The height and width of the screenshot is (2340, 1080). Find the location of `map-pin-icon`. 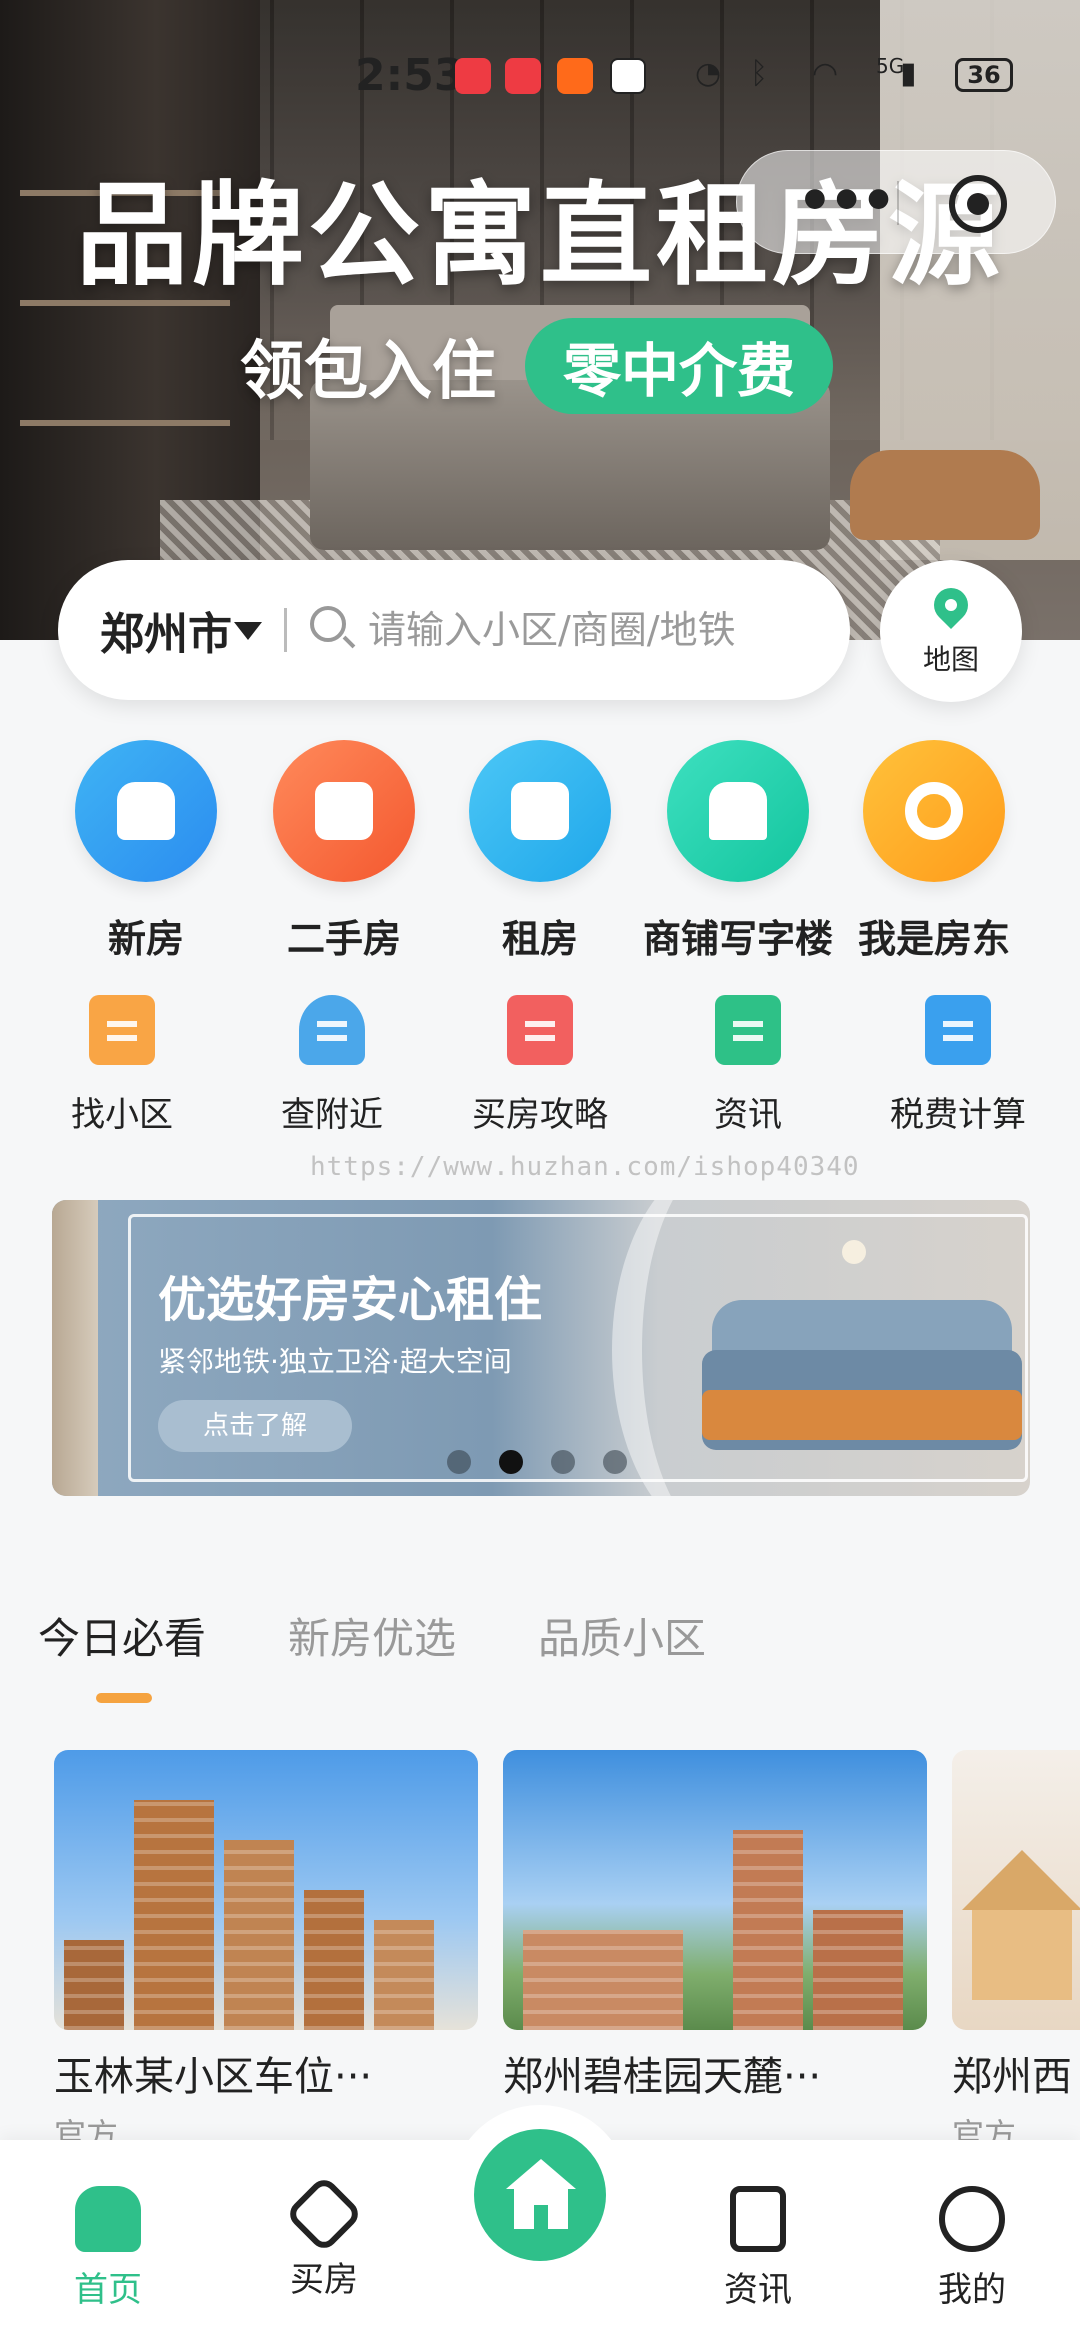

map-pin-icon is located at coordinates (951, 605).